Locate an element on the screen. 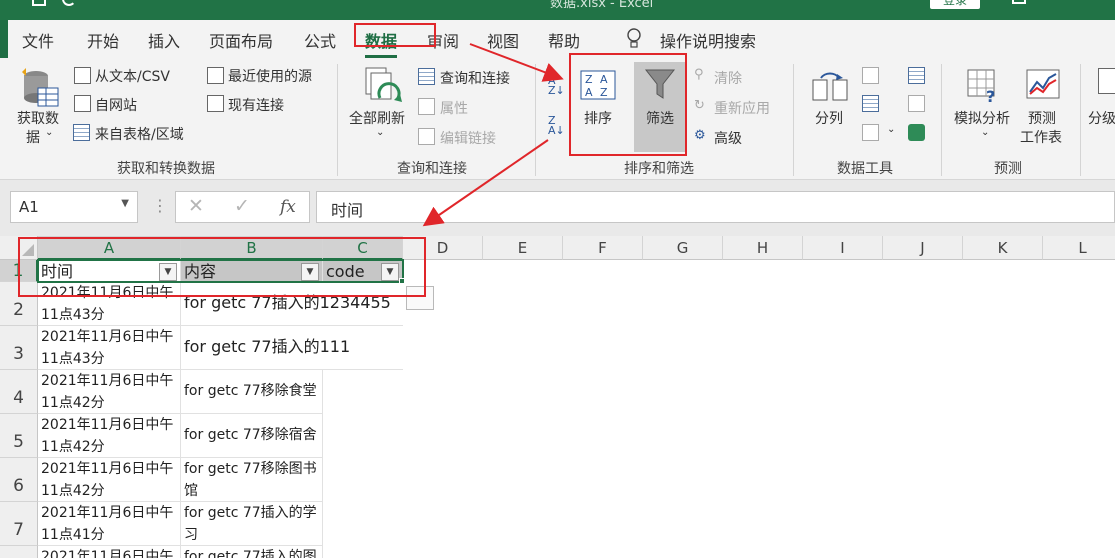 This screenshot has width=1115, height=558. undo-icon is located at coordinates (69, 3).